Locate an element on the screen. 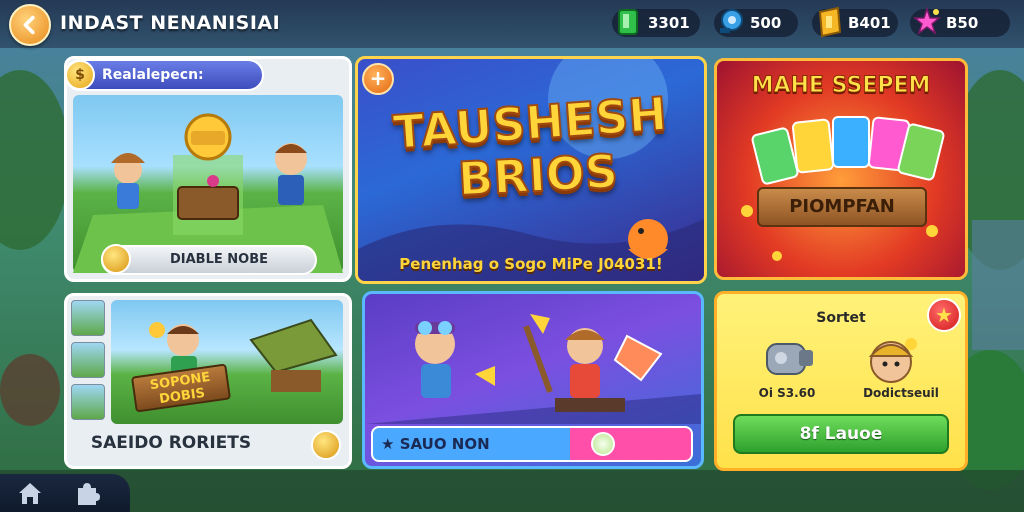 The image size is (1024, 512). currency-stars: B50 is located at coordinates (960, 21).